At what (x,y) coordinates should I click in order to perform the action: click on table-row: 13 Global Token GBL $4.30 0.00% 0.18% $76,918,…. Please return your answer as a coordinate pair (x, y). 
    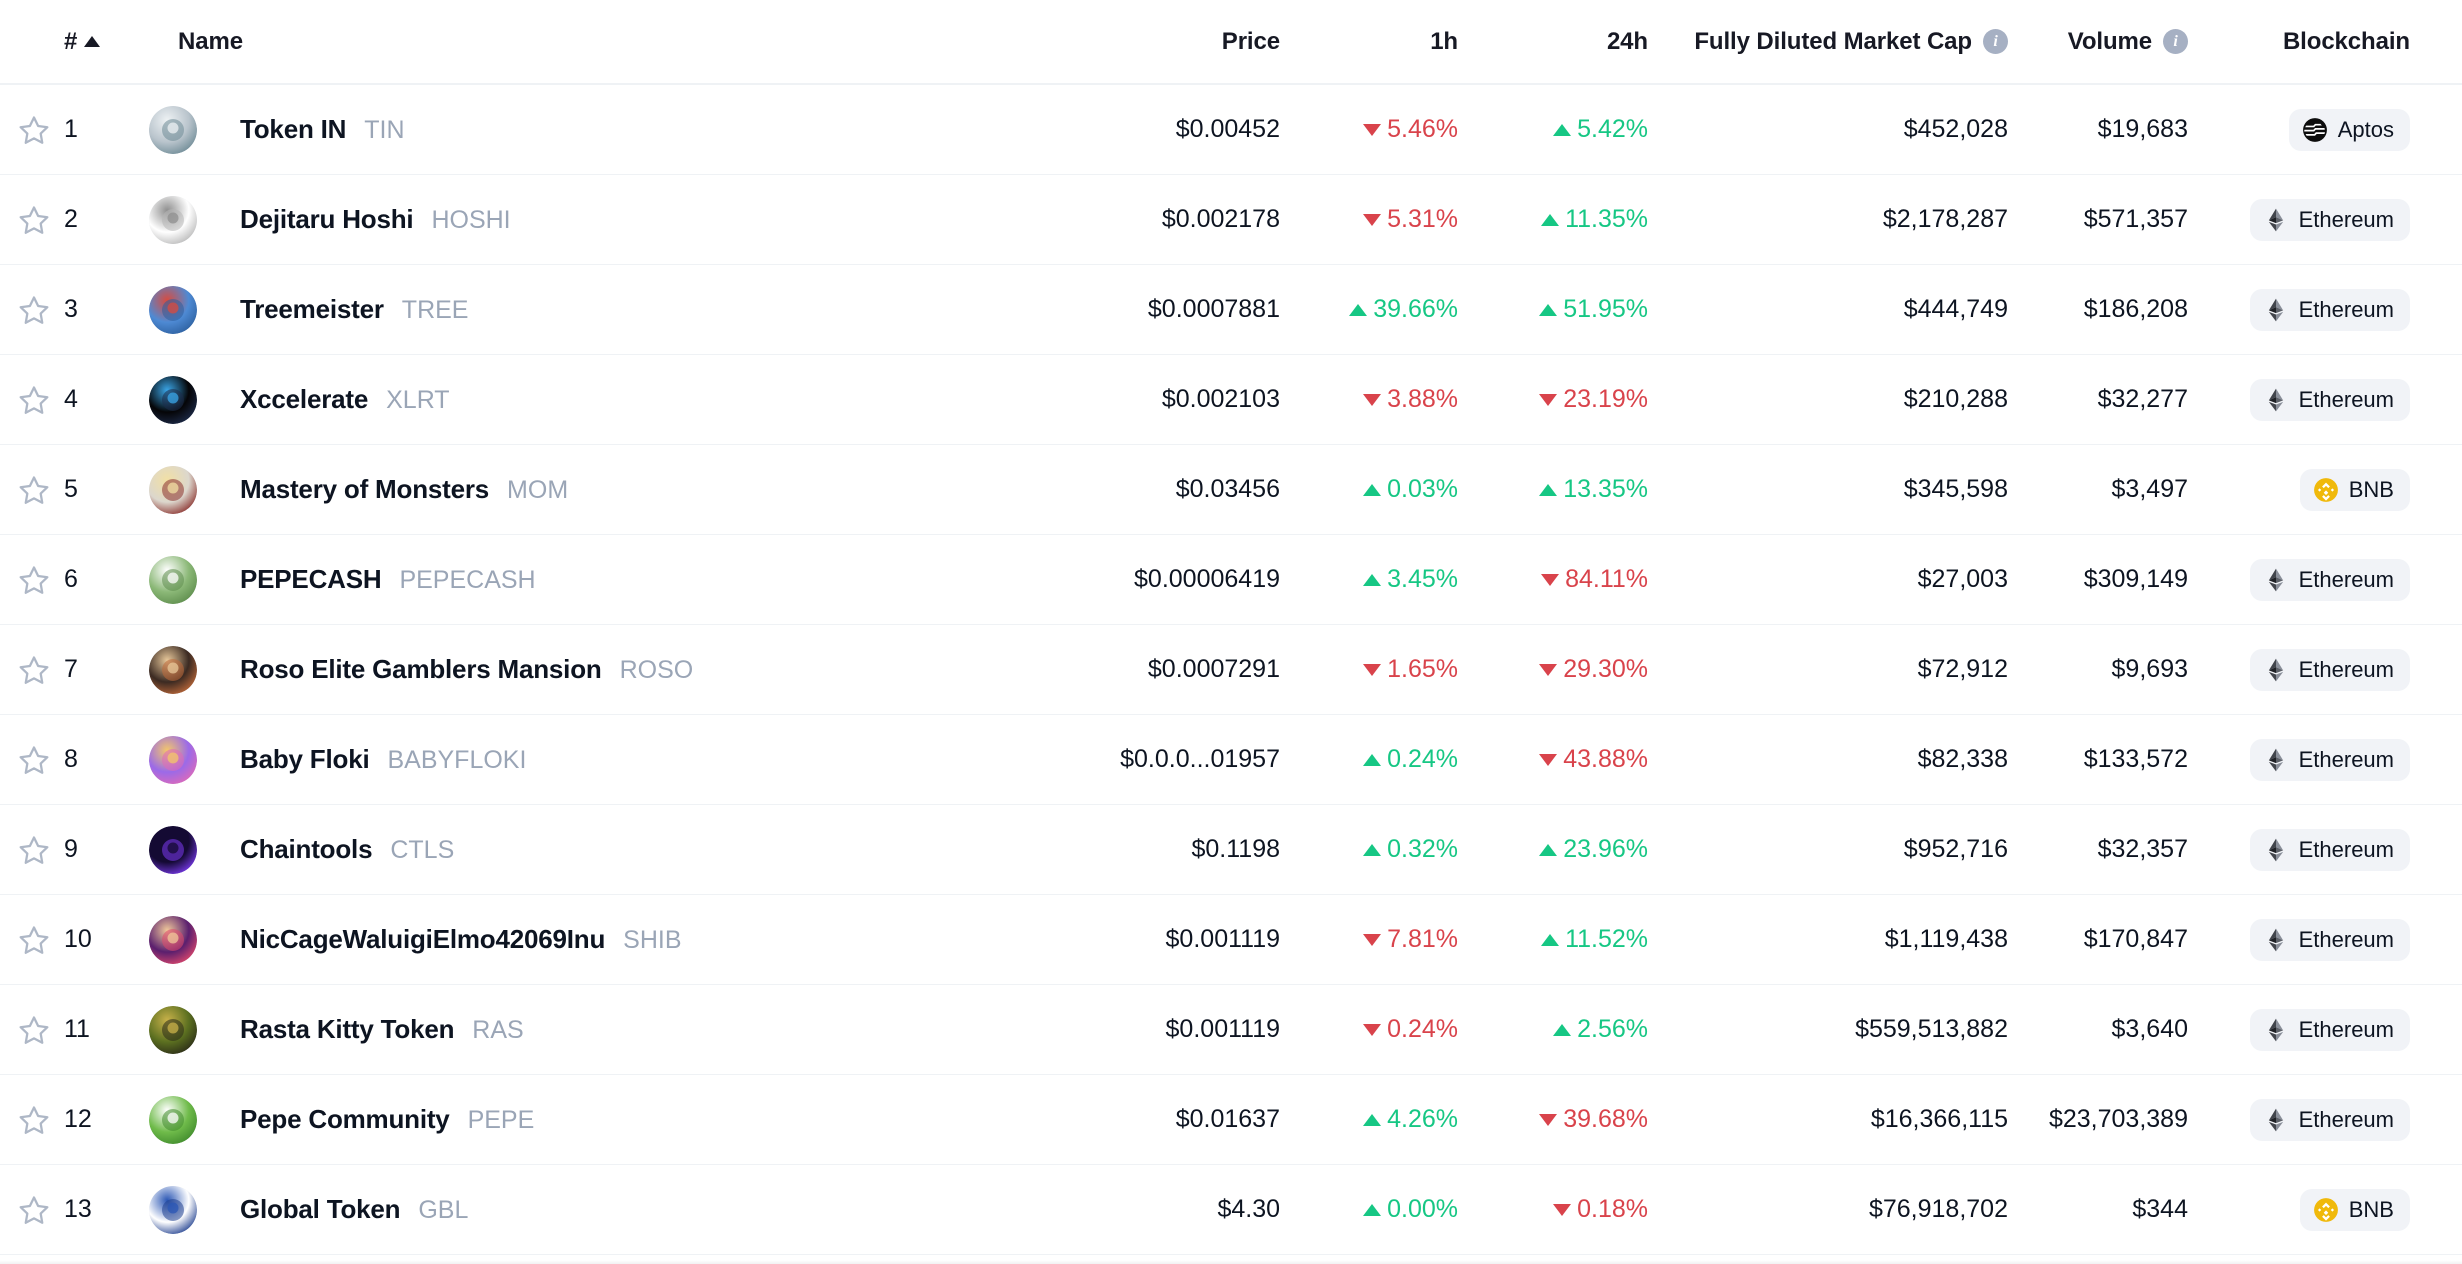
    Looking at the image, I should click on (1231, 1210).